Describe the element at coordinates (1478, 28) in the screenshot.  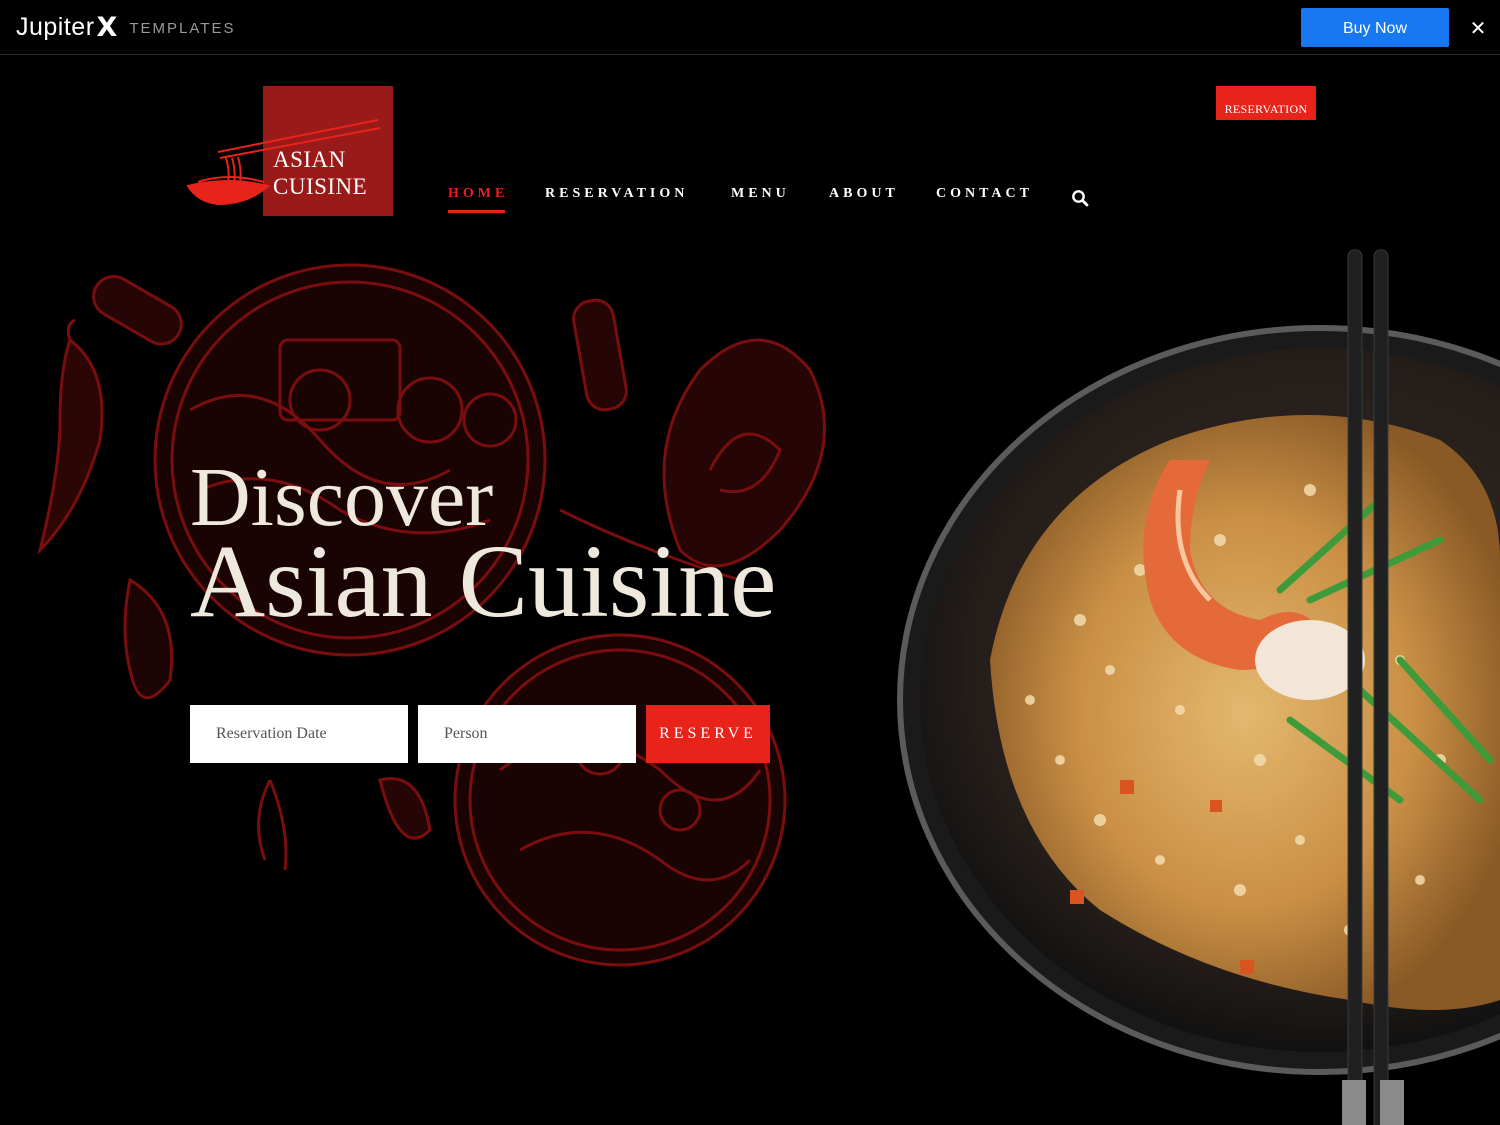
I see `close-icon: ✕` at that location.